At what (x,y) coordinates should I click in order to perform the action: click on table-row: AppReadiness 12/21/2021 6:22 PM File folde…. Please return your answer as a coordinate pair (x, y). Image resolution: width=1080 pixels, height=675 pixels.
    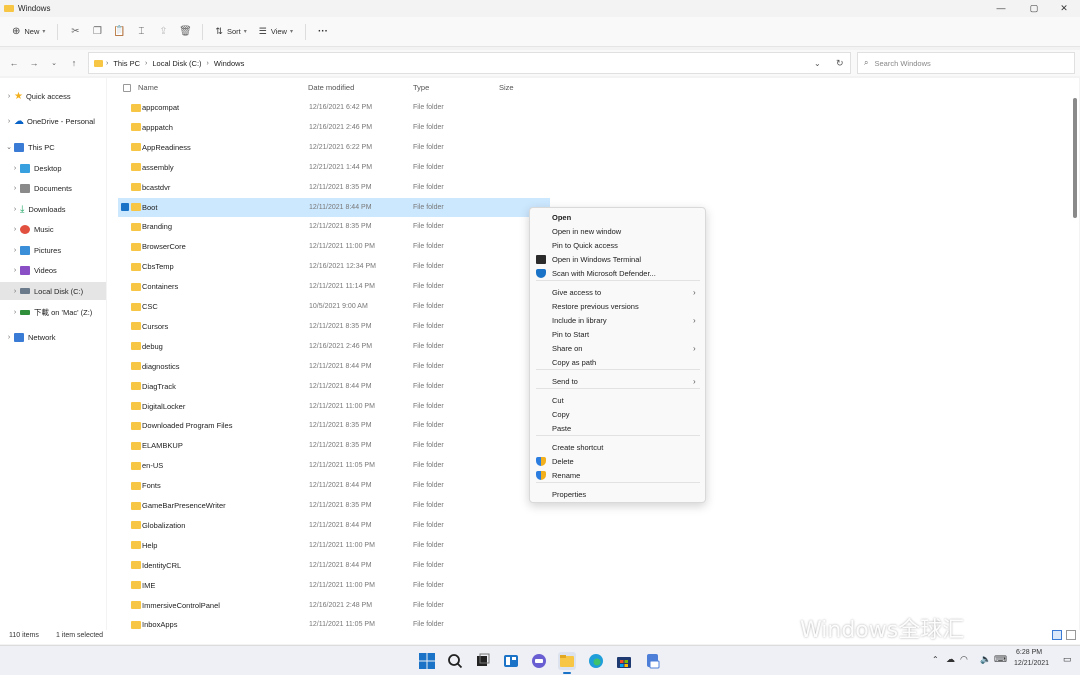
    Looking at the image, I should click on (334, 147).